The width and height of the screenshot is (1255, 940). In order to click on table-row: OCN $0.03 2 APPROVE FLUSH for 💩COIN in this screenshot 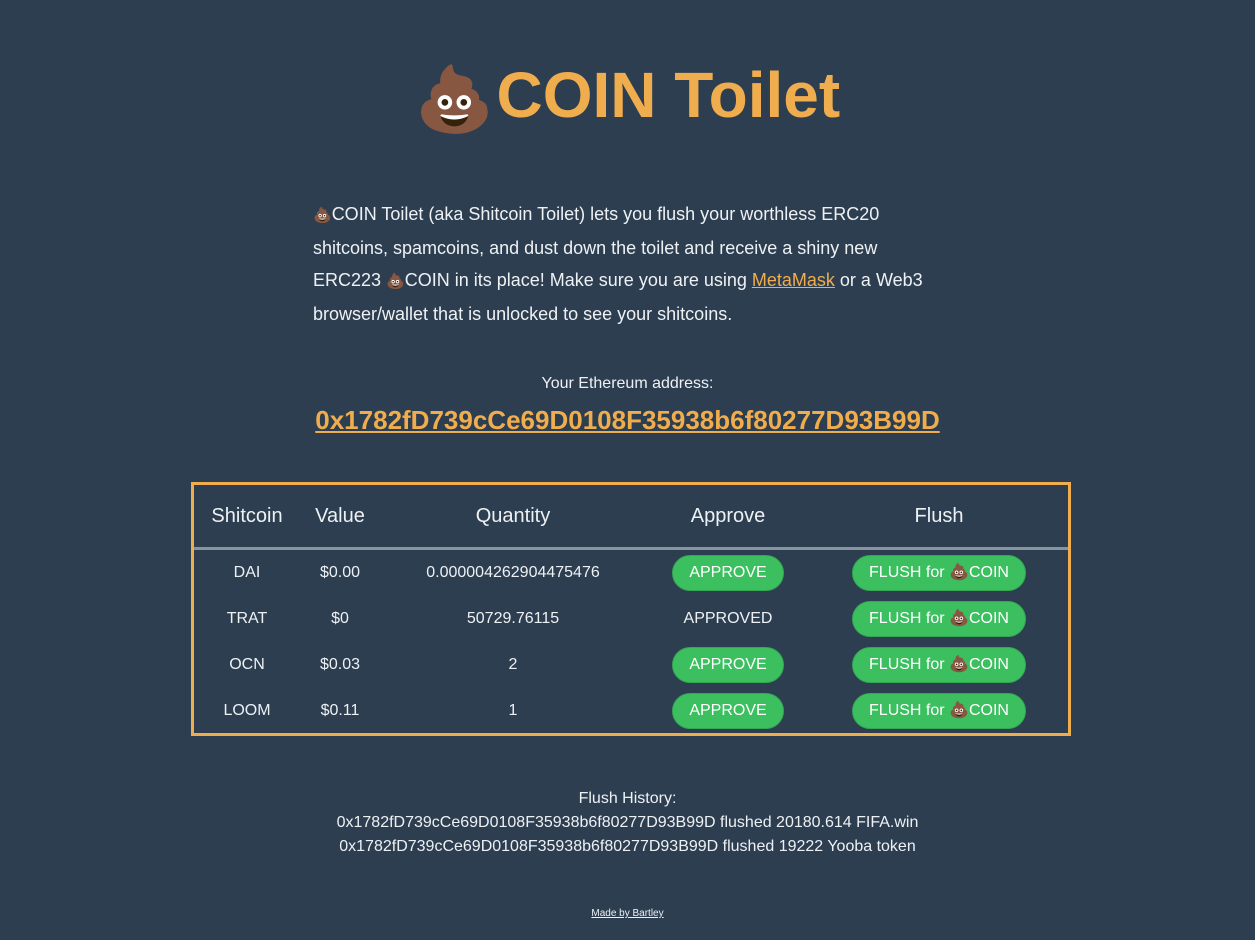, I will do `click(631, 665)`.